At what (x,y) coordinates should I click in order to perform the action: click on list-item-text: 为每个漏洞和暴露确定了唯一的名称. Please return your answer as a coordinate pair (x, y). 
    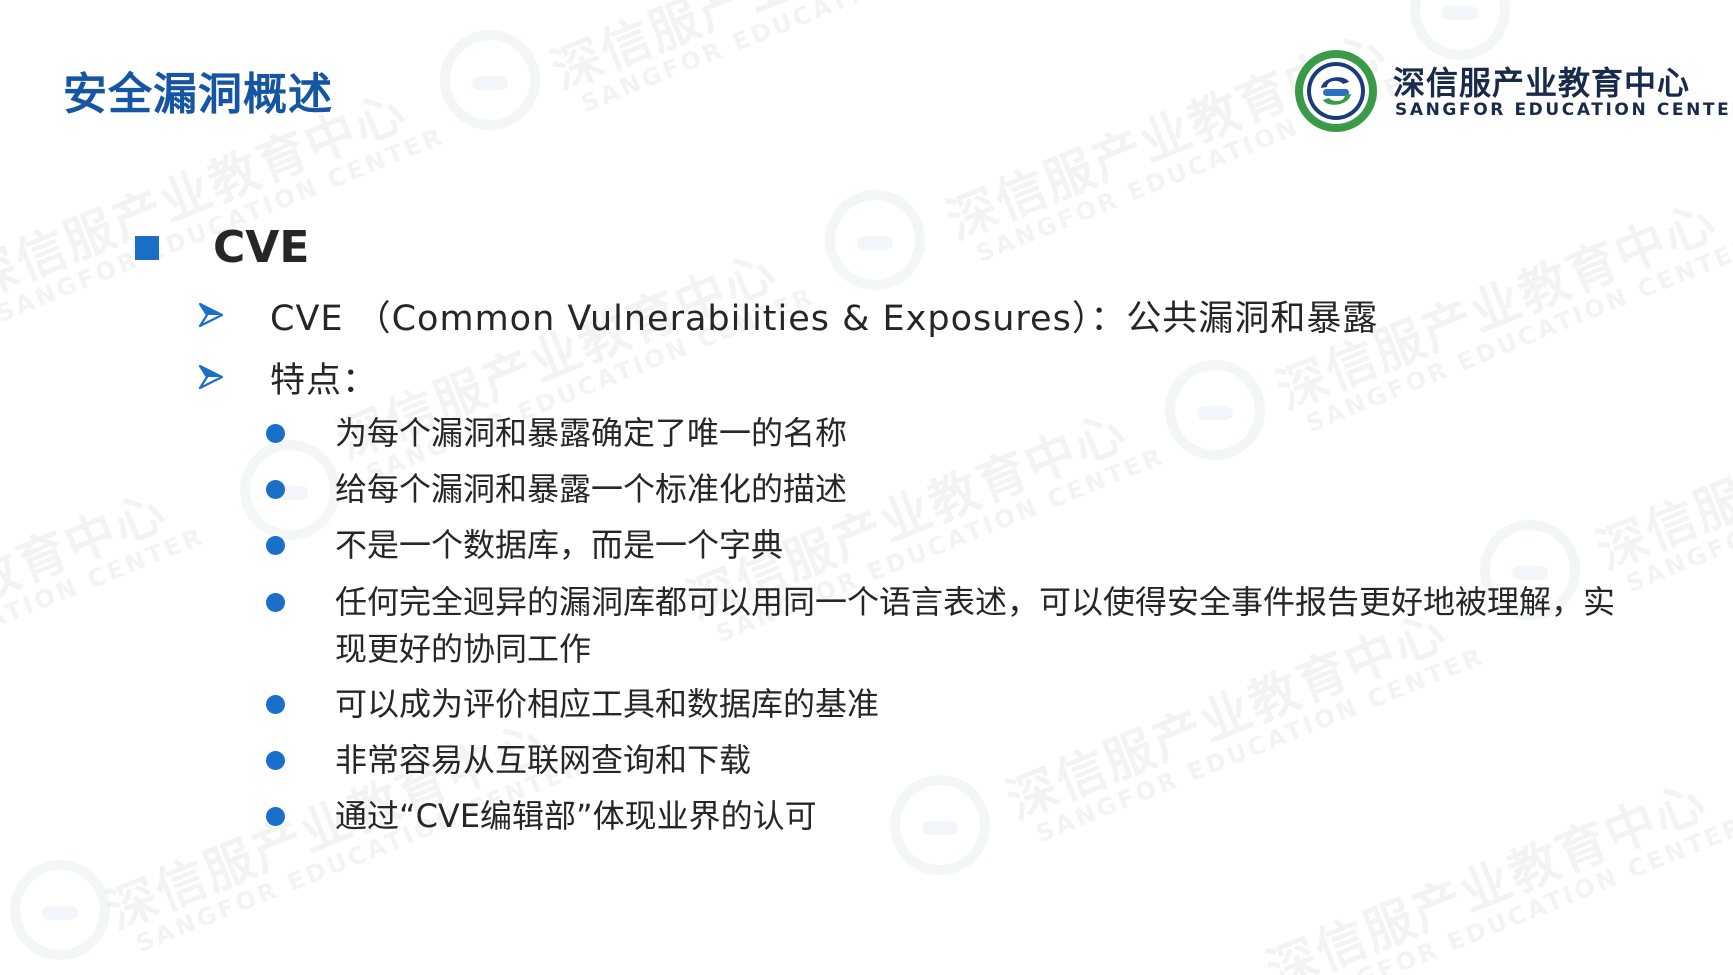
    Looking at the image, I should click on (591, 433).